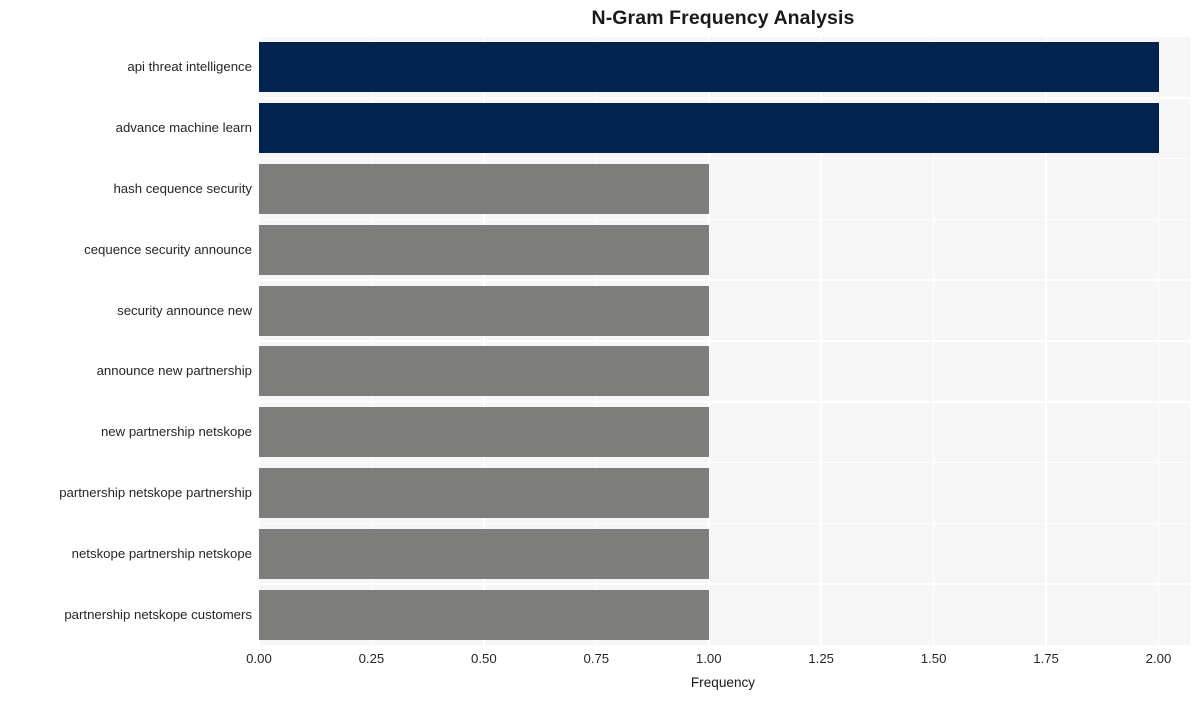  I want to click on x-tick-label: 1.50, so click(933, 658).